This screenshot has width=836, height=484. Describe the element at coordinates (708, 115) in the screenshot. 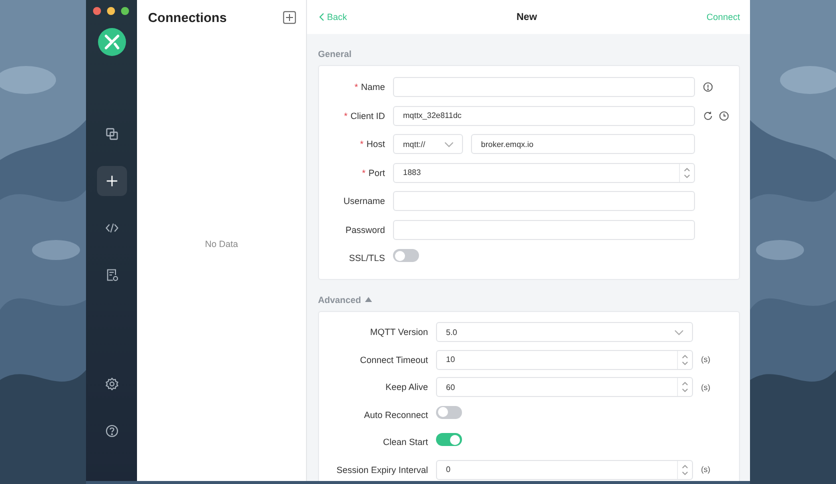

I see `refresh-icon` at that location.